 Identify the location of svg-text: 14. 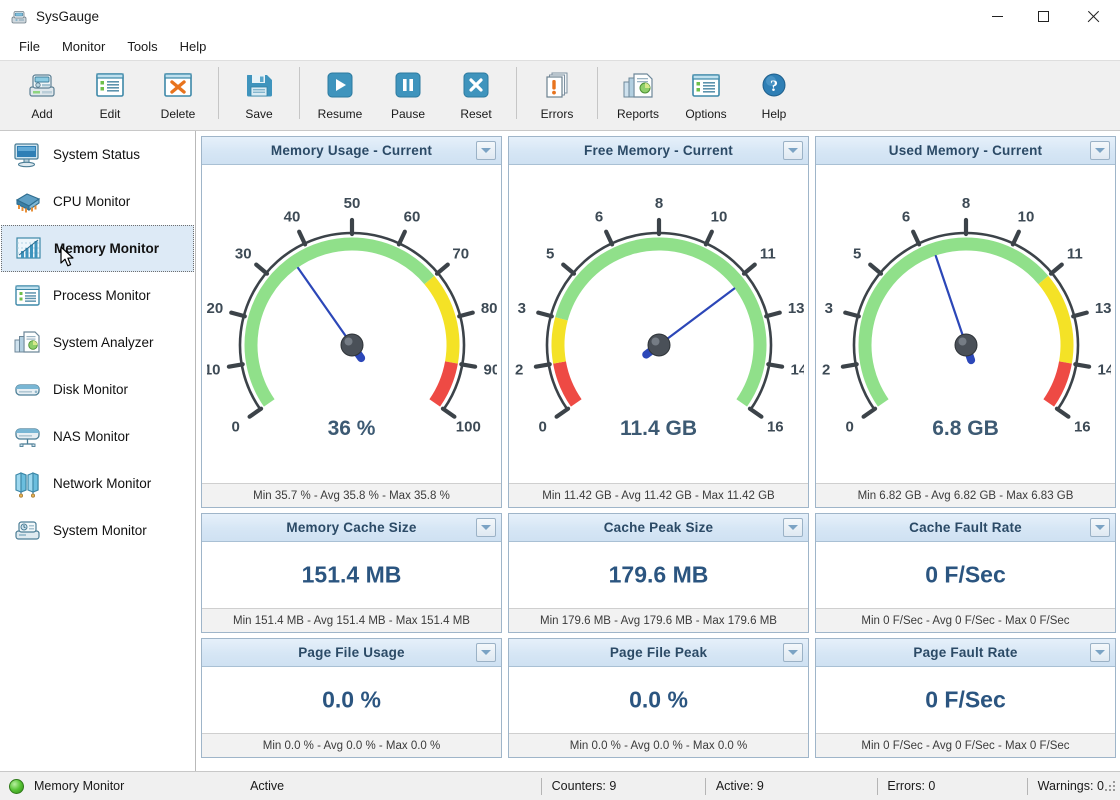
(1104, 370).